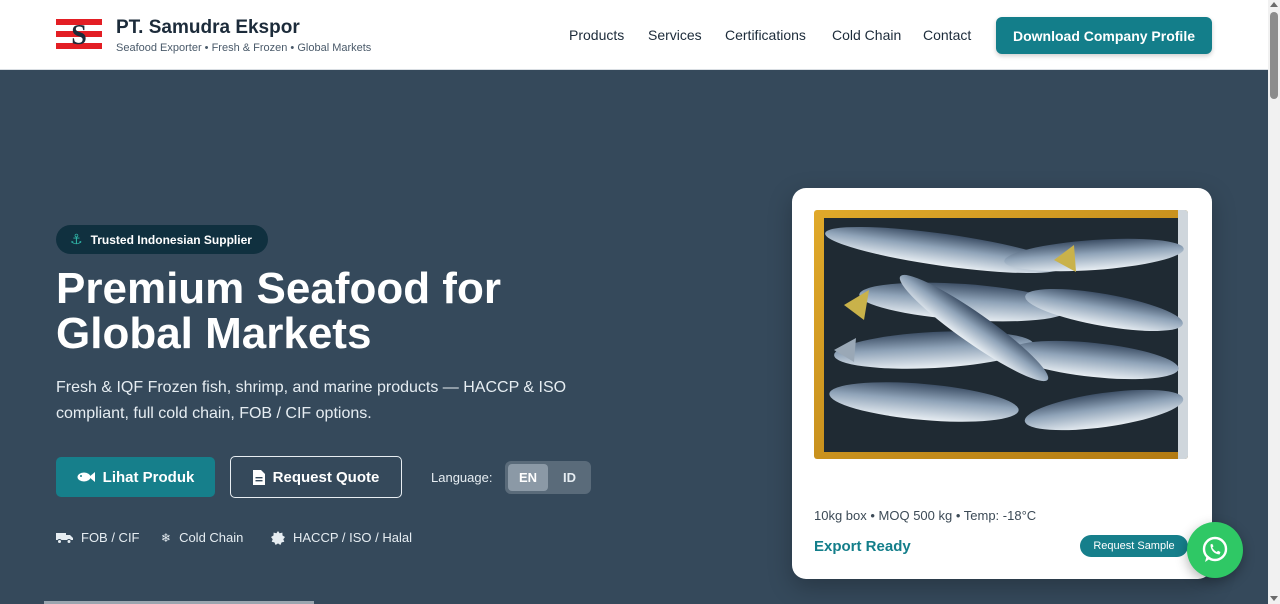 The width and height of the screenshot is (1280, 604). What do you see at coordinates (1134, 546) in the screenshot?
I see `request-sample-button: Request Sample` at bounding box center [1134, 546].